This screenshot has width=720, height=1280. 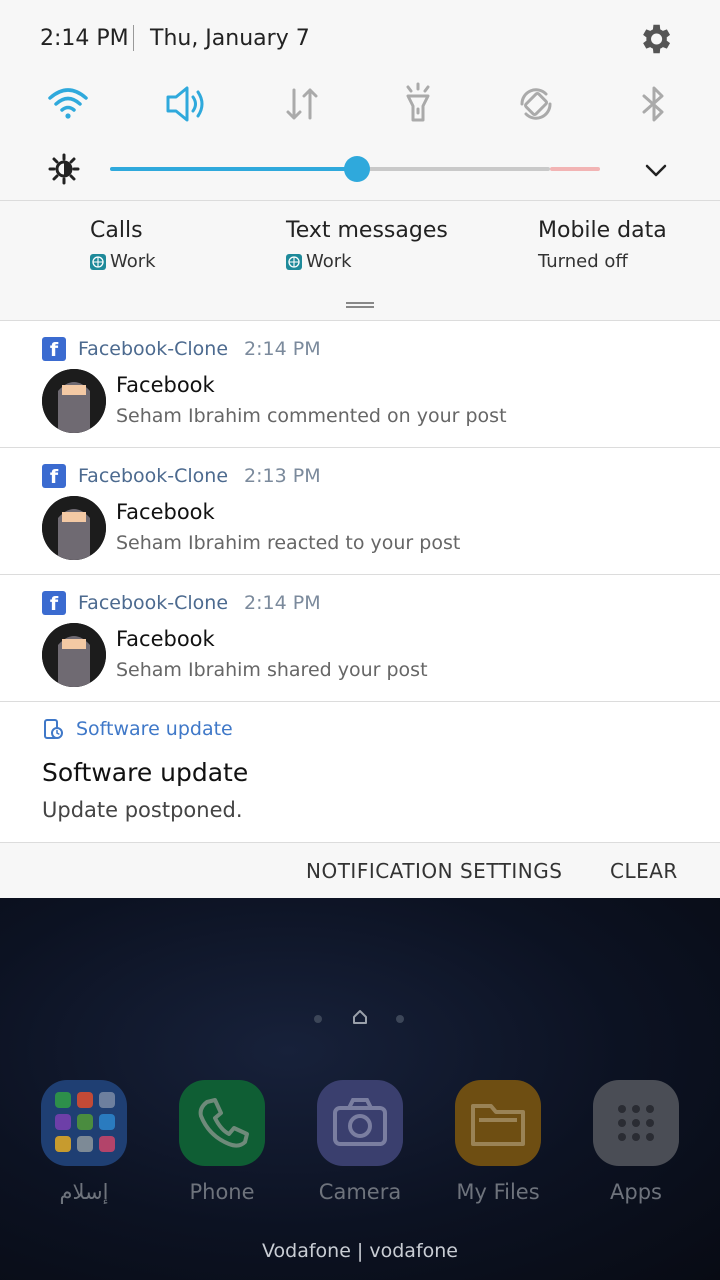 I want to click on drag-handle, so click(x=360, y=305).